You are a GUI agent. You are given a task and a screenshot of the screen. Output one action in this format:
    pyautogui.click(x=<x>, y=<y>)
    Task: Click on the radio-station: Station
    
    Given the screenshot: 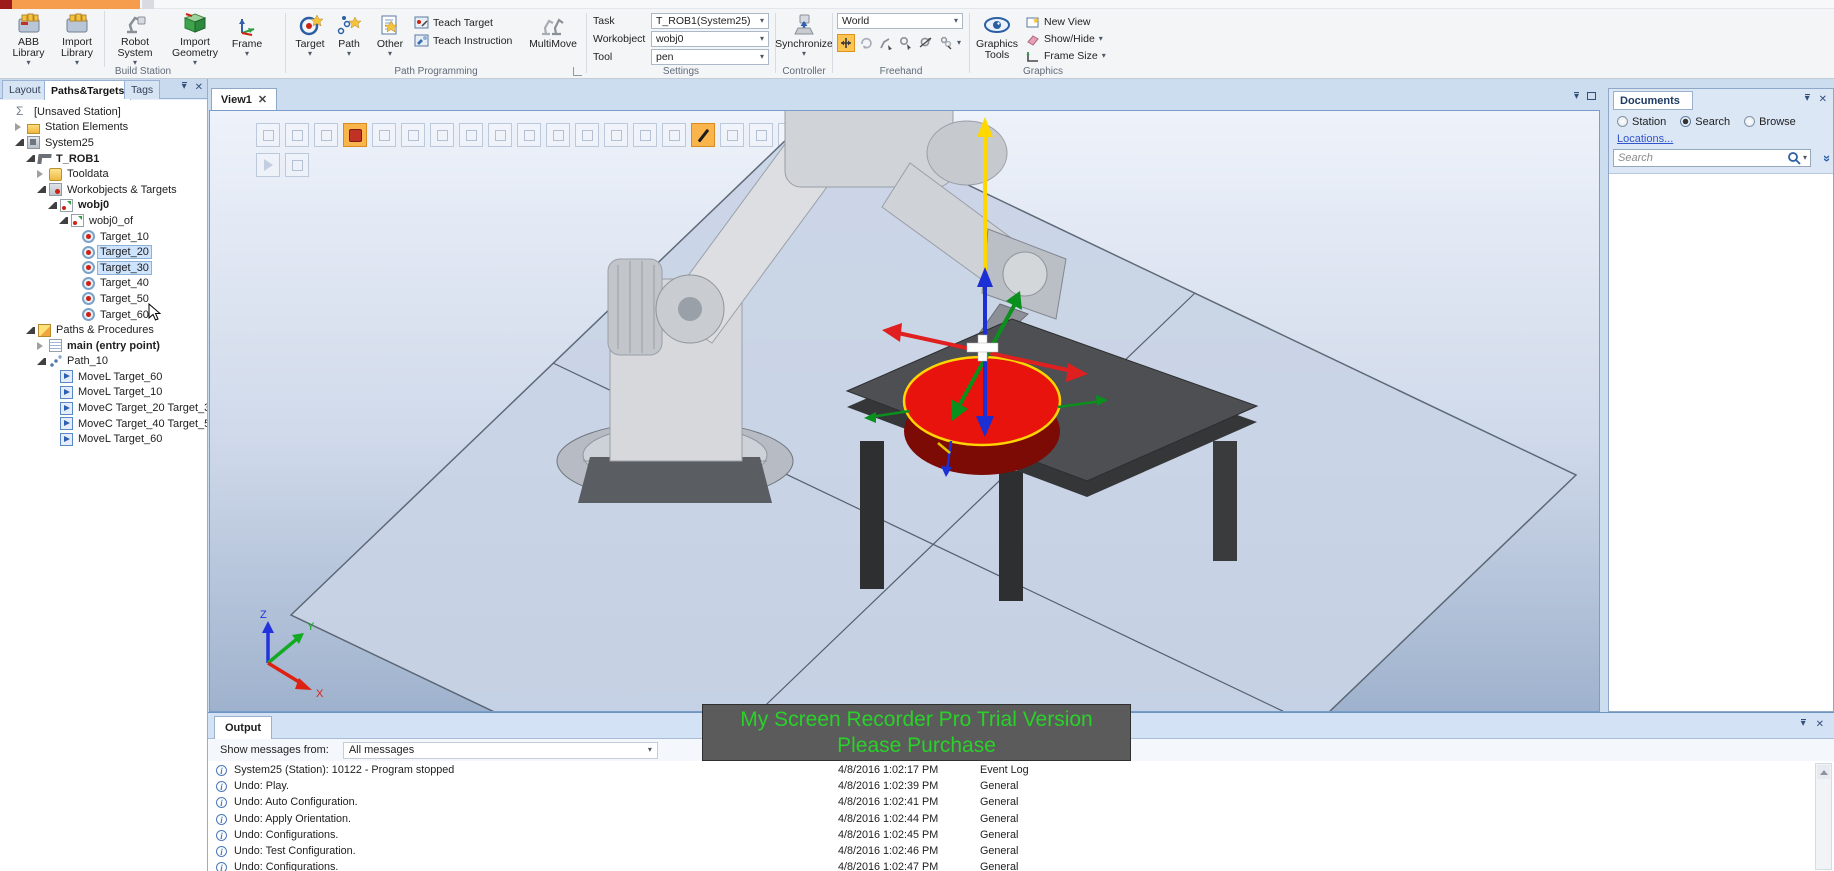 What is the action you would take?
    pyautogui.click(x=1641, y=122)
    